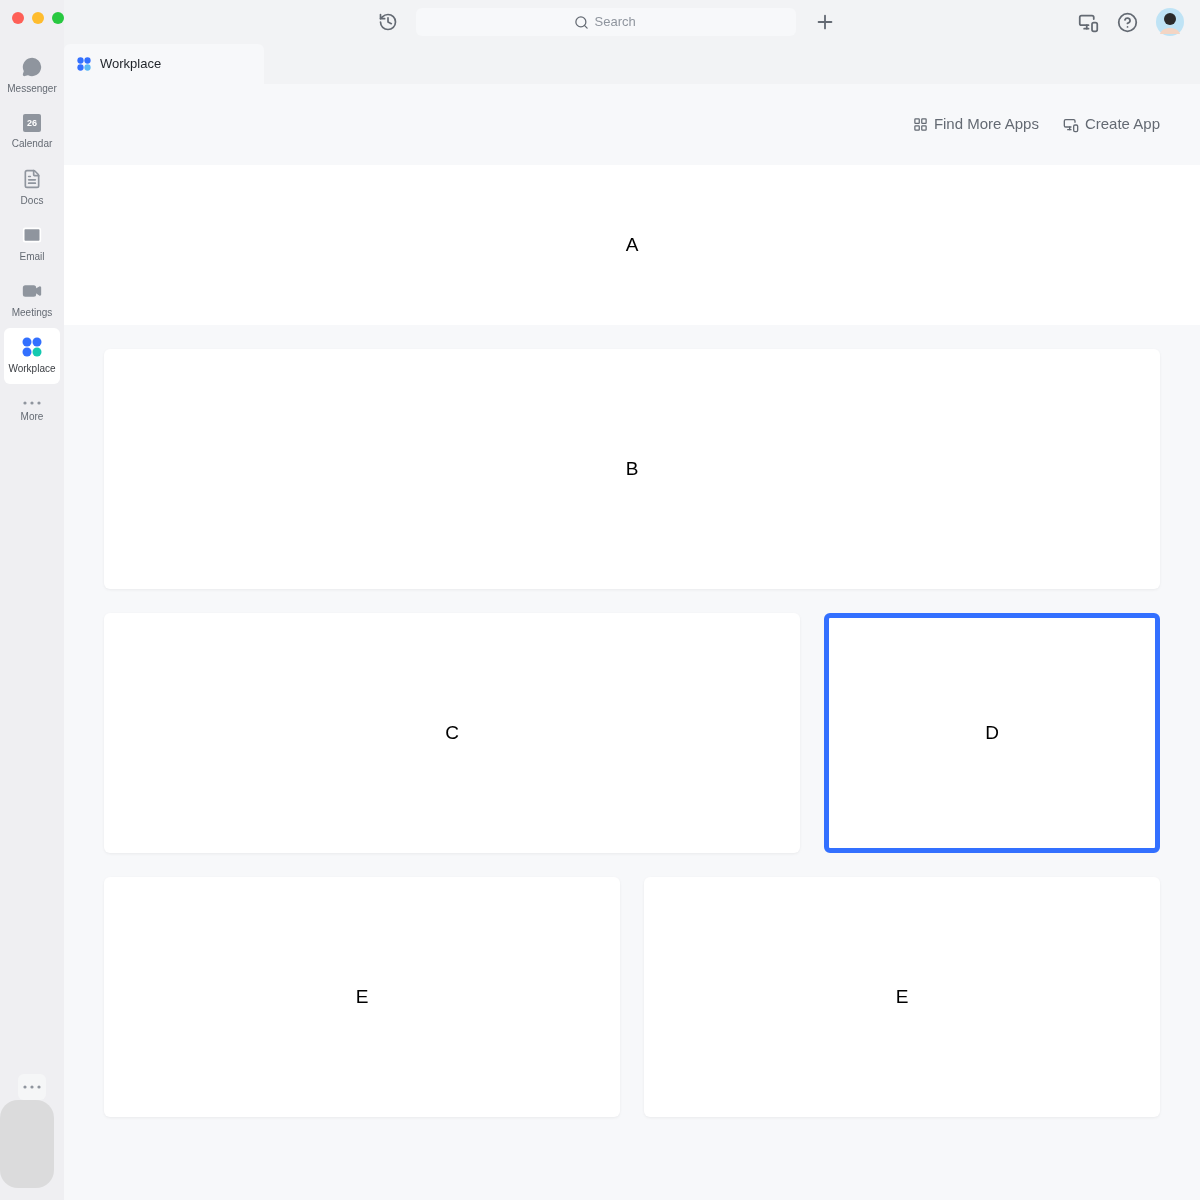 The height and width of the screenshot is (1200, 1200). Describe the element at coordinates (1170, 22) in the screenshot. I see `avatar-icon` at that location.